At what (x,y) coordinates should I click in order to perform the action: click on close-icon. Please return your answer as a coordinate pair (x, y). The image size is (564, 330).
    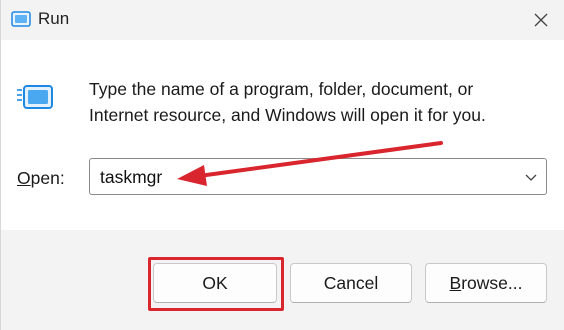
    Looking at the image, I should click on (541, 20).